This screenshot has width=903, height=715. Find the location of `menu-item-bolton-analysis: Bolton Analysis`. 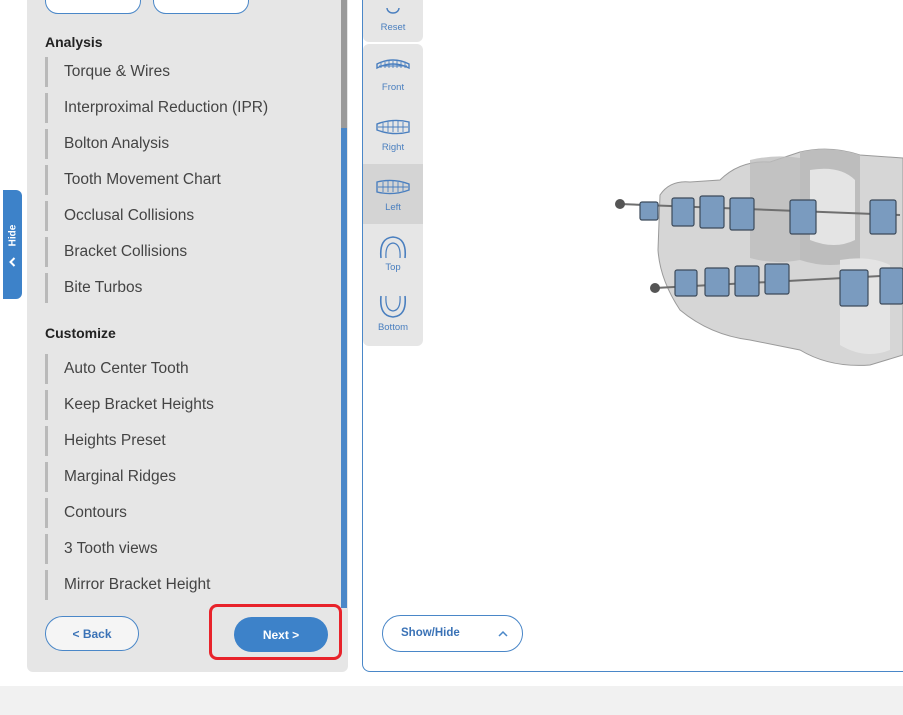

menu-item-bolton-analysis: Bolton Analysis is located at coordinates (190, 144).